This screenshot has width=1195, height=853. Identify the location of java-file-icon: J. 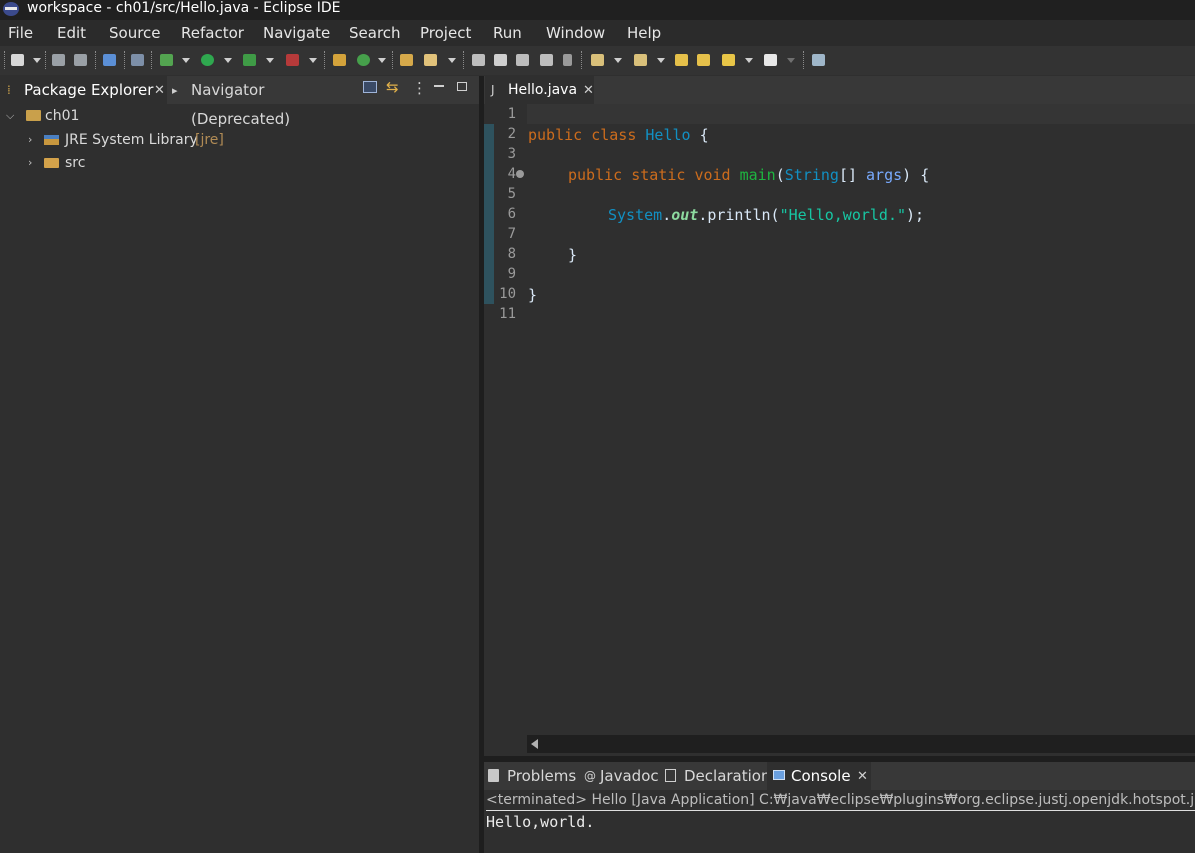
(493, 90).